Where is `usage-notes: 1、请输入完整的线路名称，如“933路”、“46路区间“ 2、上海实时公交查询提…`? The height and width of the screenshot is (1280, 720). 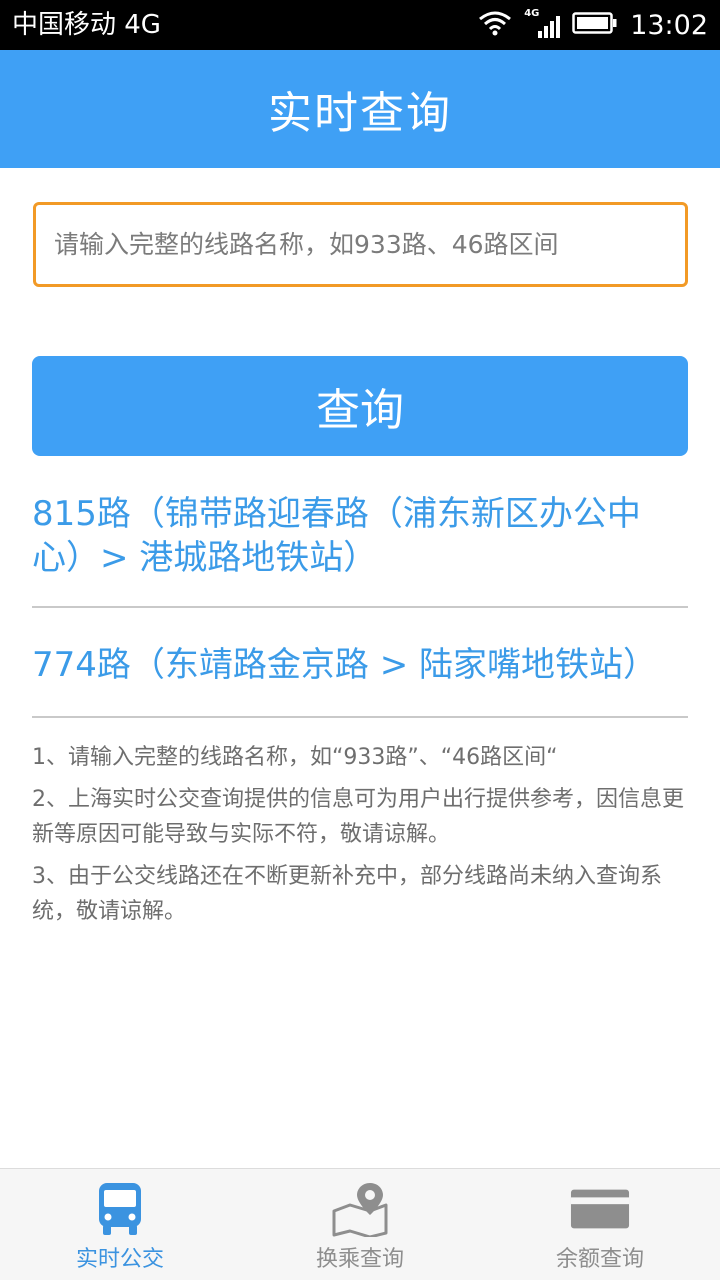
usage-notes: 1、请输入完整的线路名称，如“933路”、“46路区间“ 2、上海实时公交查询提… is located at coordinates (362, 838).